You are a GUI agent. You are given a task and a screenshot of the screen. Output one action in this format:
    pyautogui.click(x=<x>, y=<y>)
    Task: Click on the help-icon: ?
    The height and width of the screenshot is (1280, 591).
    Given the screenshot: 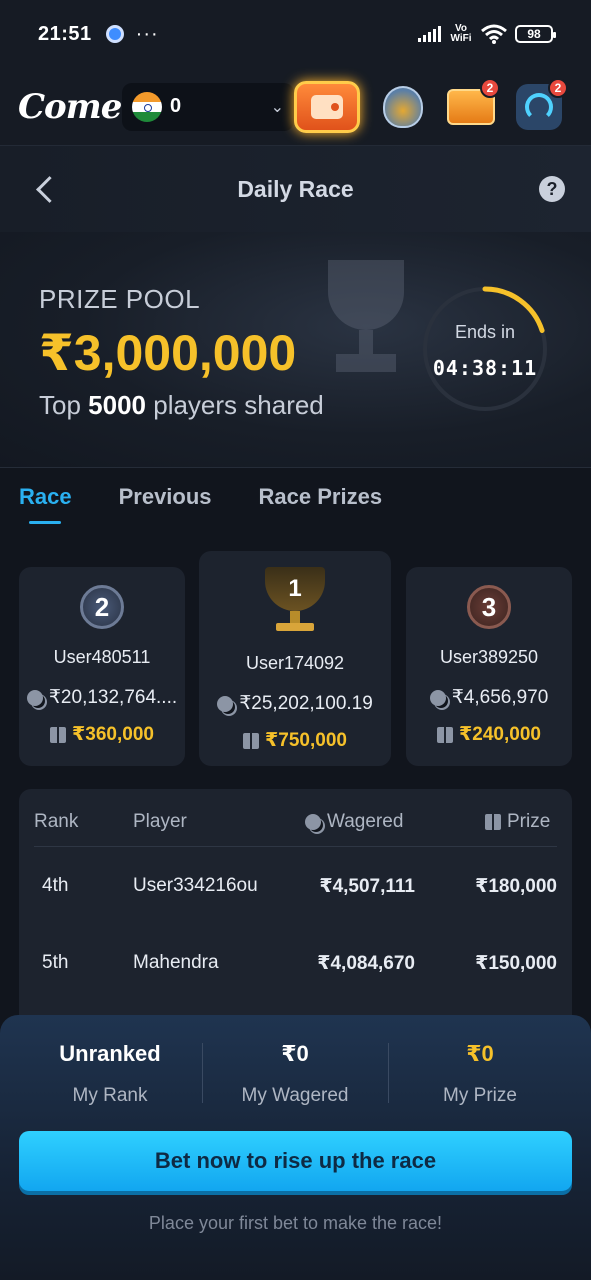 What is the action you would take?
    pyautogui.click(x=552, y=189)
    